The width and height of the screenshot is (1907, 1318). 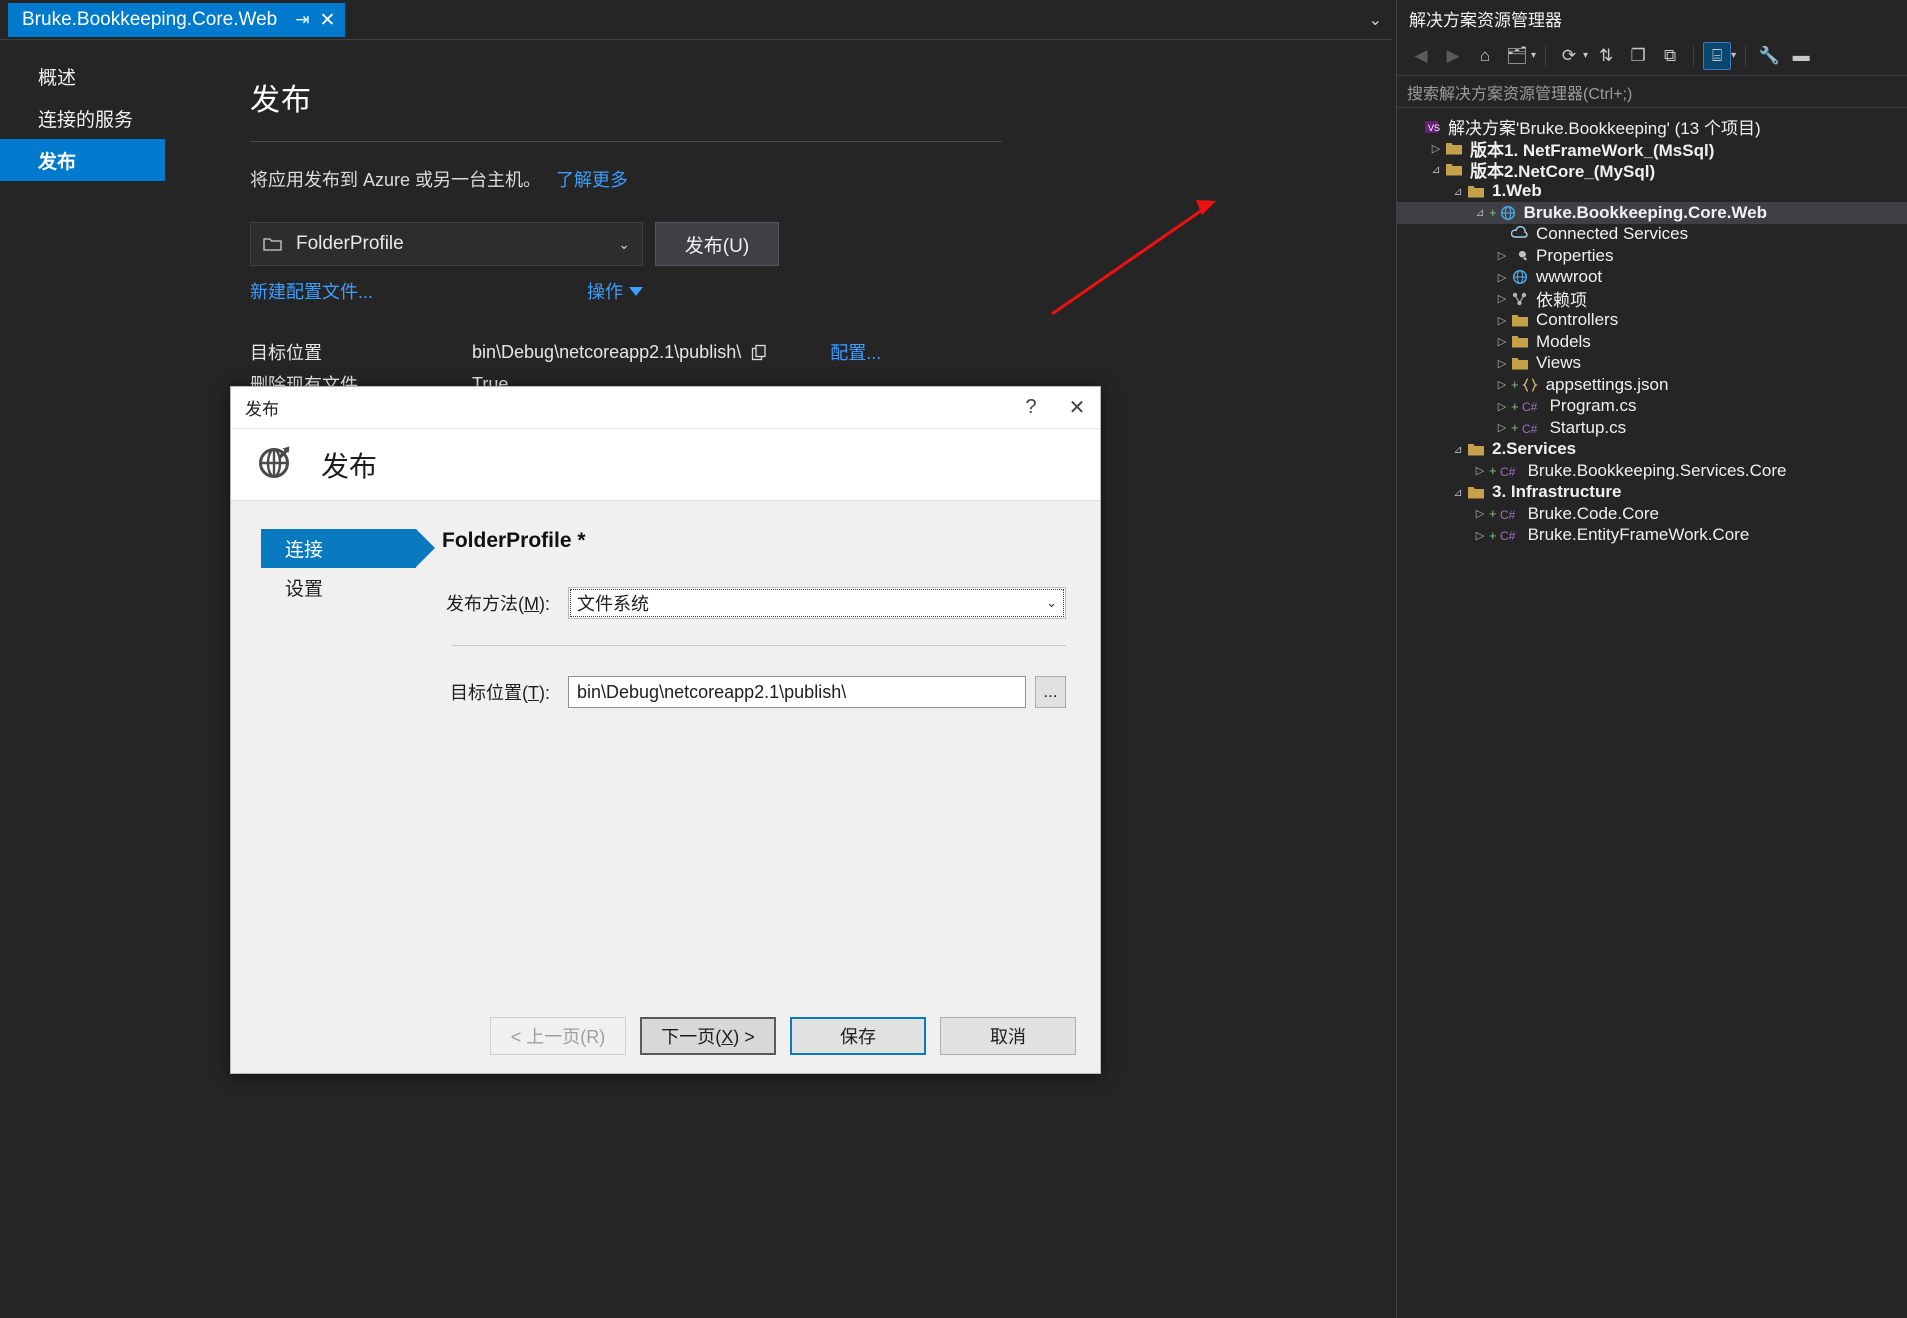 I want to click on chevron-down-icon: ⌄, so click(x=1375, y=20).